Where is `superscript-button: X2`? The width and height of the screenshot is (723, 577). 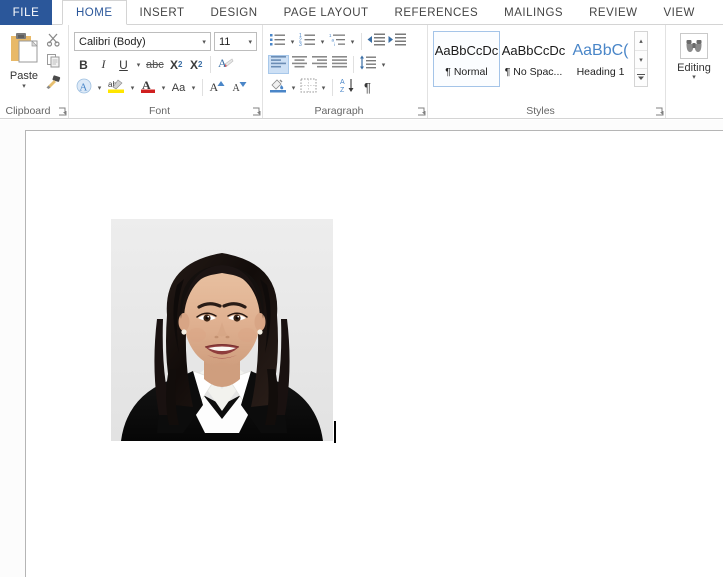
superscript-button: X2 is located at coordinates (196, 64).